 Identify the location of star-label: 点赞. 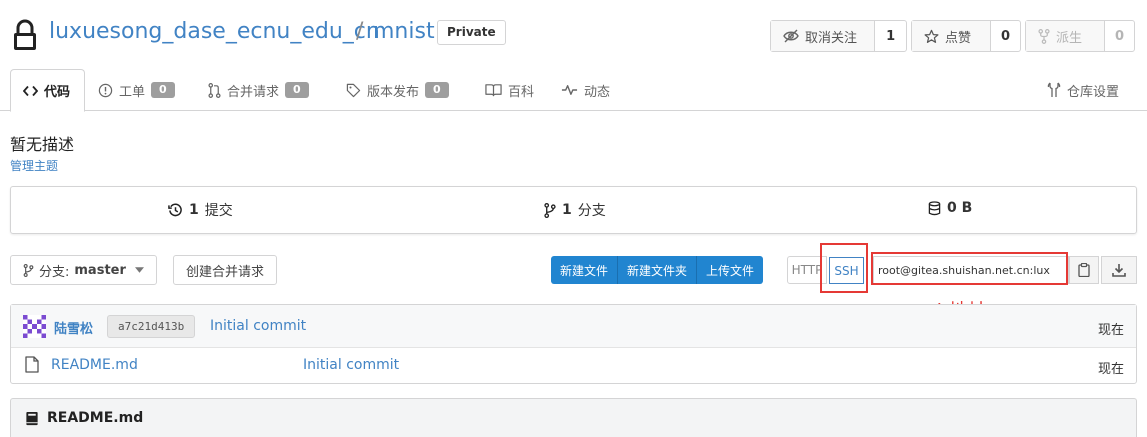
(951, 36).